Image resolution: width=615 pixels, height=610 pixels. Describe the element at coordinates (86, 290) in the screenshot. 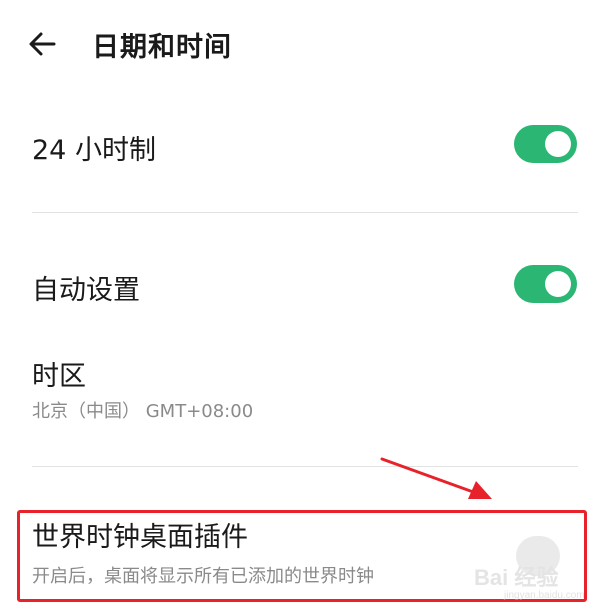

I see `setting-label-auto-set: 自动设置` at that location.